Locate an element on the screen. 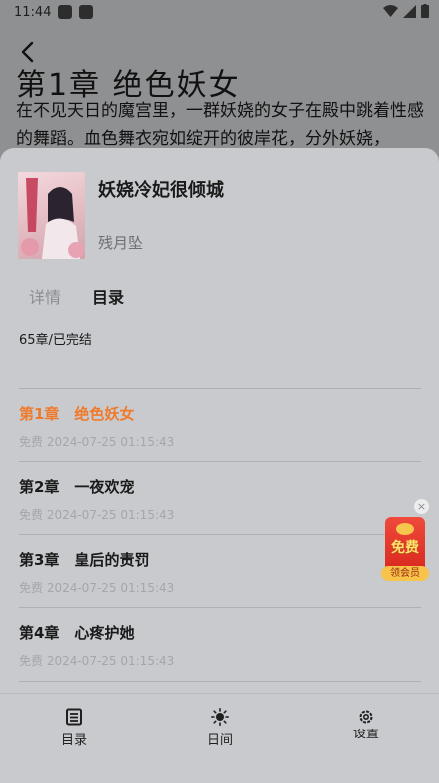  chapter-count: 65章/已完结 is located at coordinates (55, 340).